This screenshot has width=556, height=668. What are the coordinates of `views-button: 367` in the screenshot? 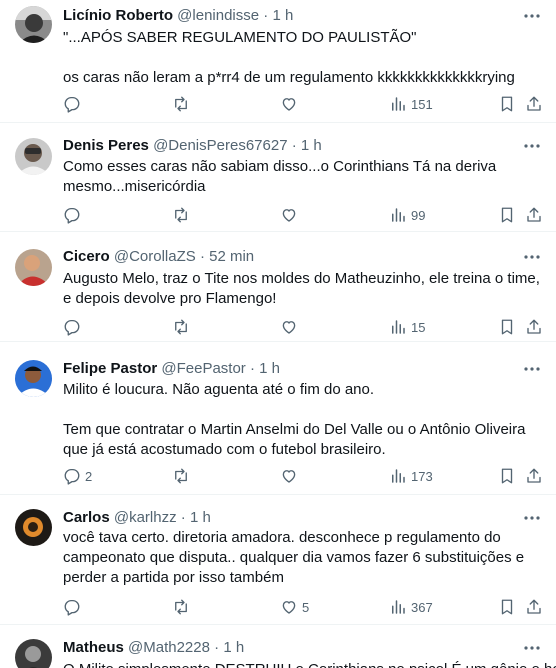 It's located at (411, 607).